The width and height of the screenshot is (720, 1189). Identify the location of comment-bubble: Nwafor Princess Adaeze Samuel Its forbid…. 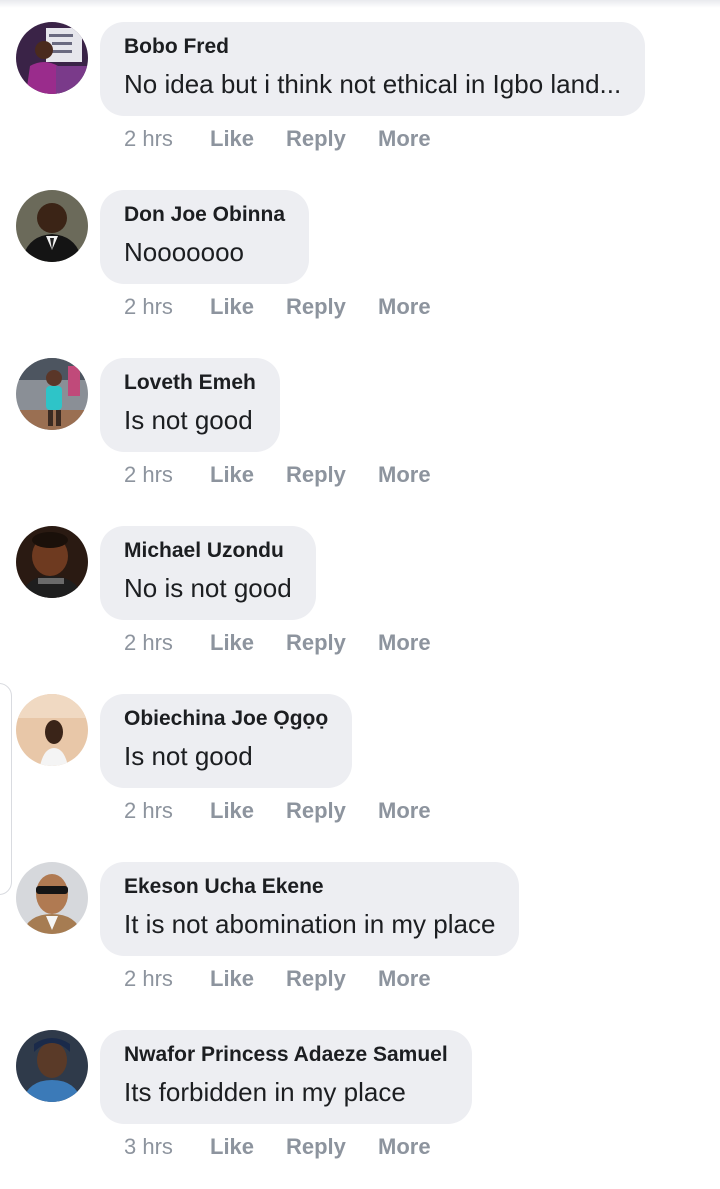
(286, 1077).